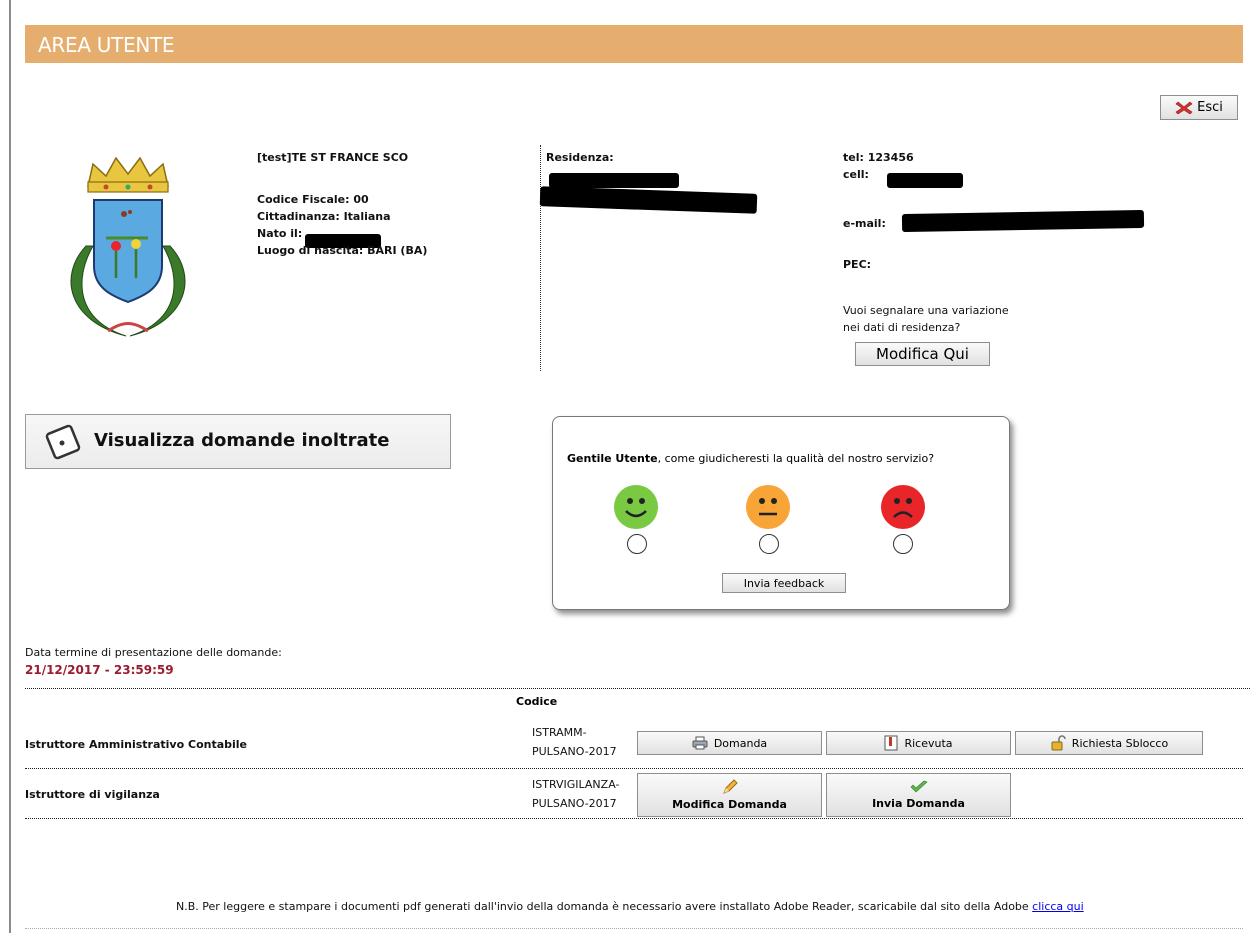 This screenshot has width=1251, height=933. Describe the element at coordinates (1109, 743) in the screenshot. I see `richiesta-sblocco-button: Richiesta Sblocco` at that location.